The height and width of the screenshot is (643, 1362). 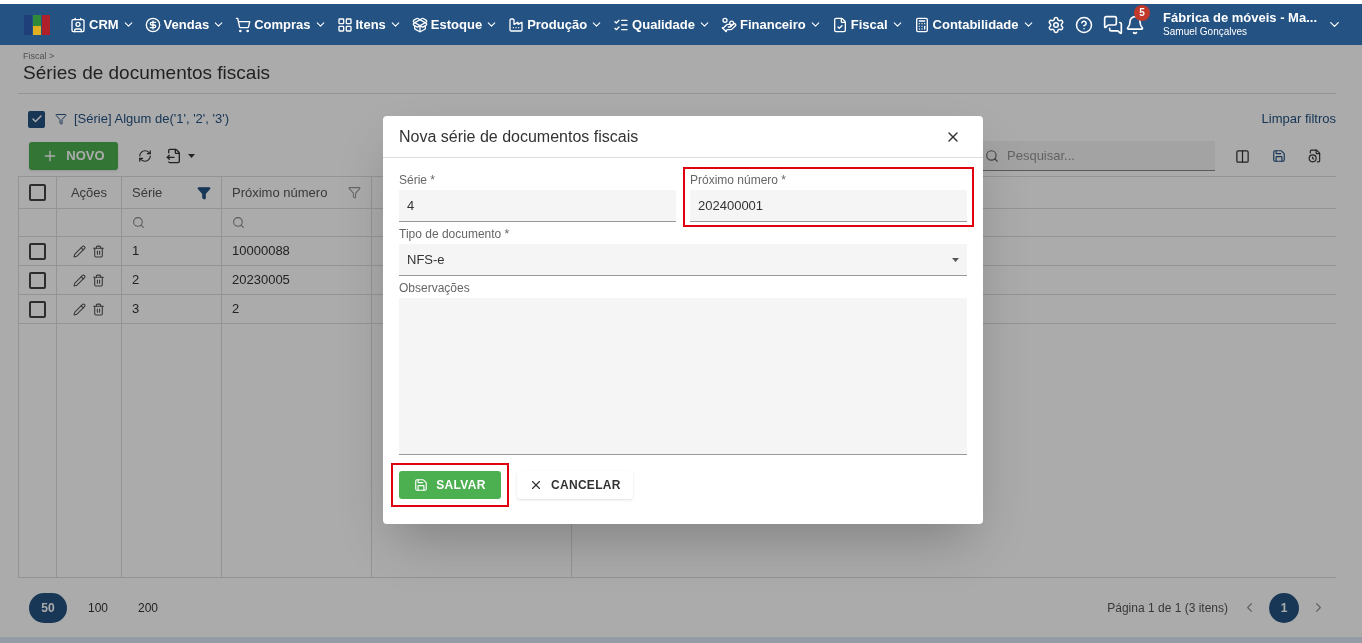 I want to click on page-button: 1, so click(x=1284, y=607).